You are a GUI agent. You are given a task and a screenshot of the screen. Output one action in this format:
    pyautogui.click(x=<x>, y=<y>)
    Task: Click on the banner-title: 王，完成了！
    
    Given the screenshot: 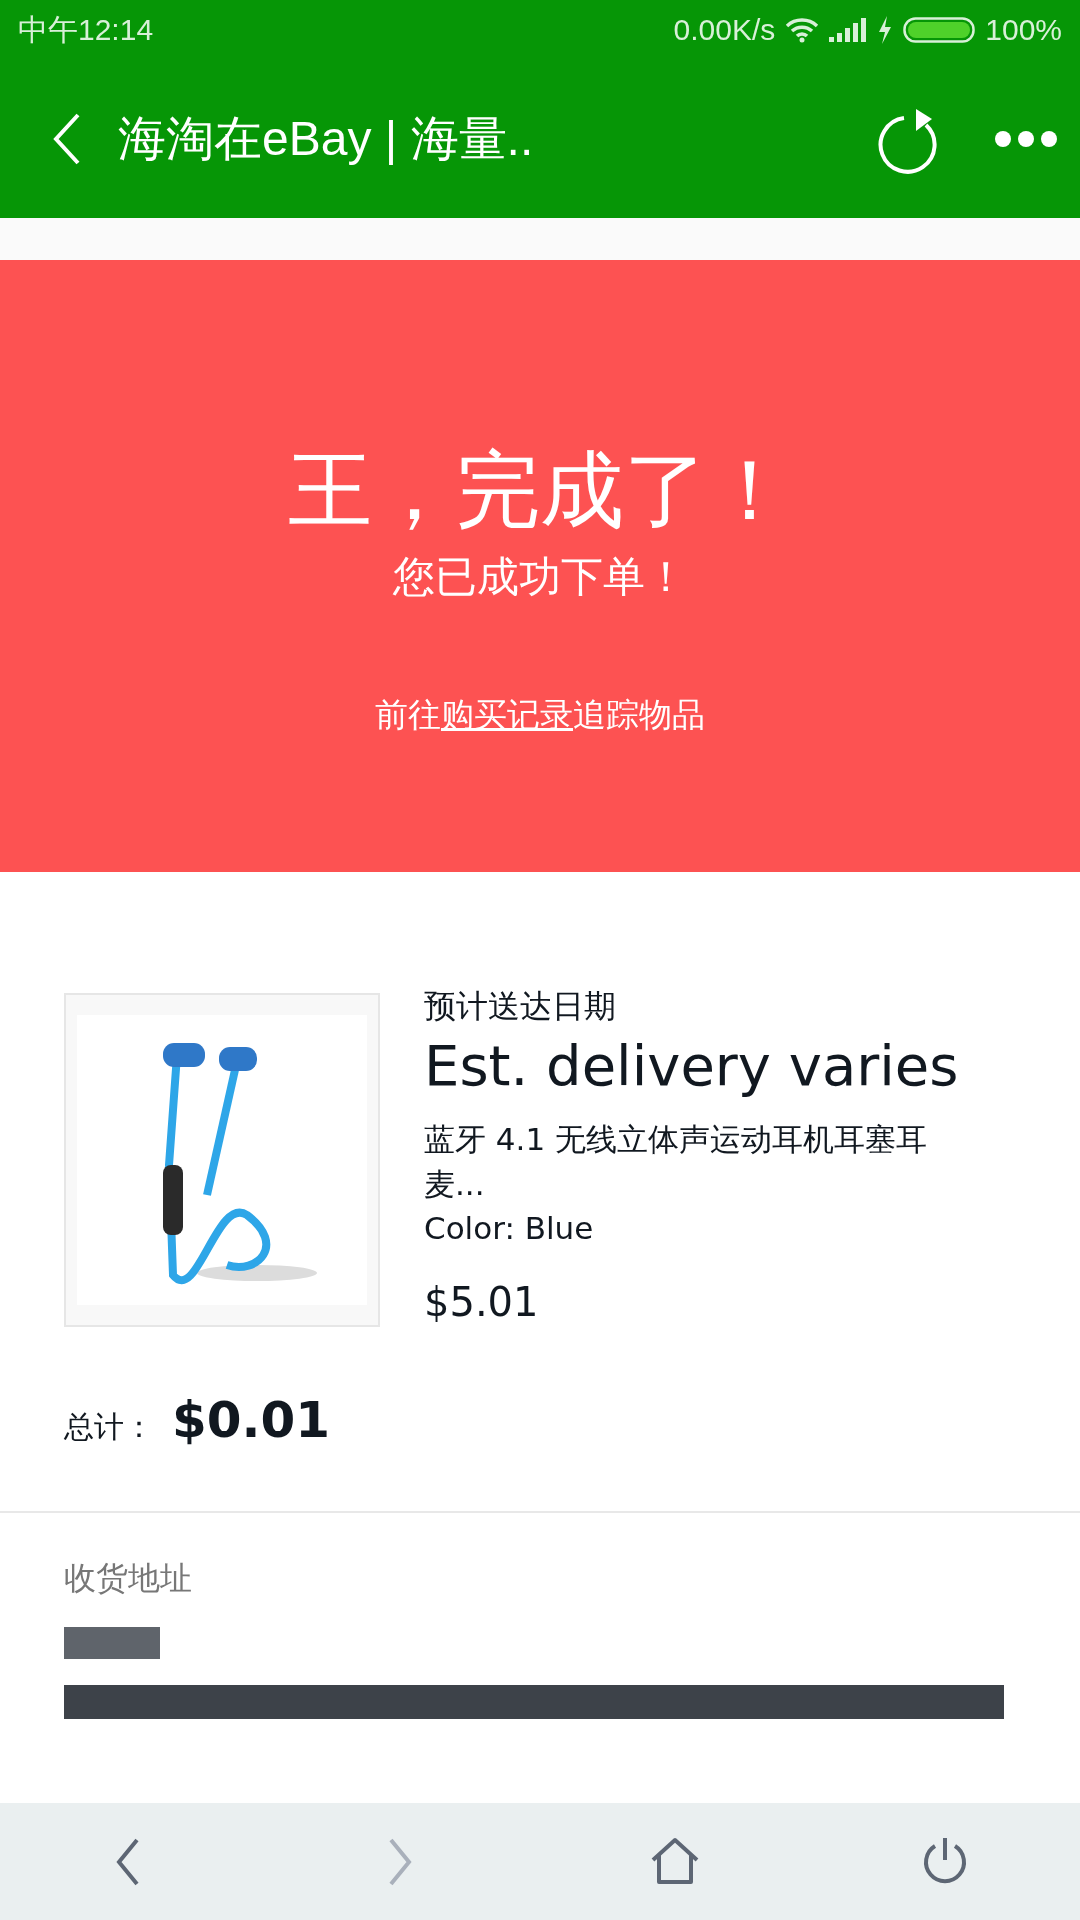 What is the action you would take?
    pyautogui.click(x=540, y=490)
    